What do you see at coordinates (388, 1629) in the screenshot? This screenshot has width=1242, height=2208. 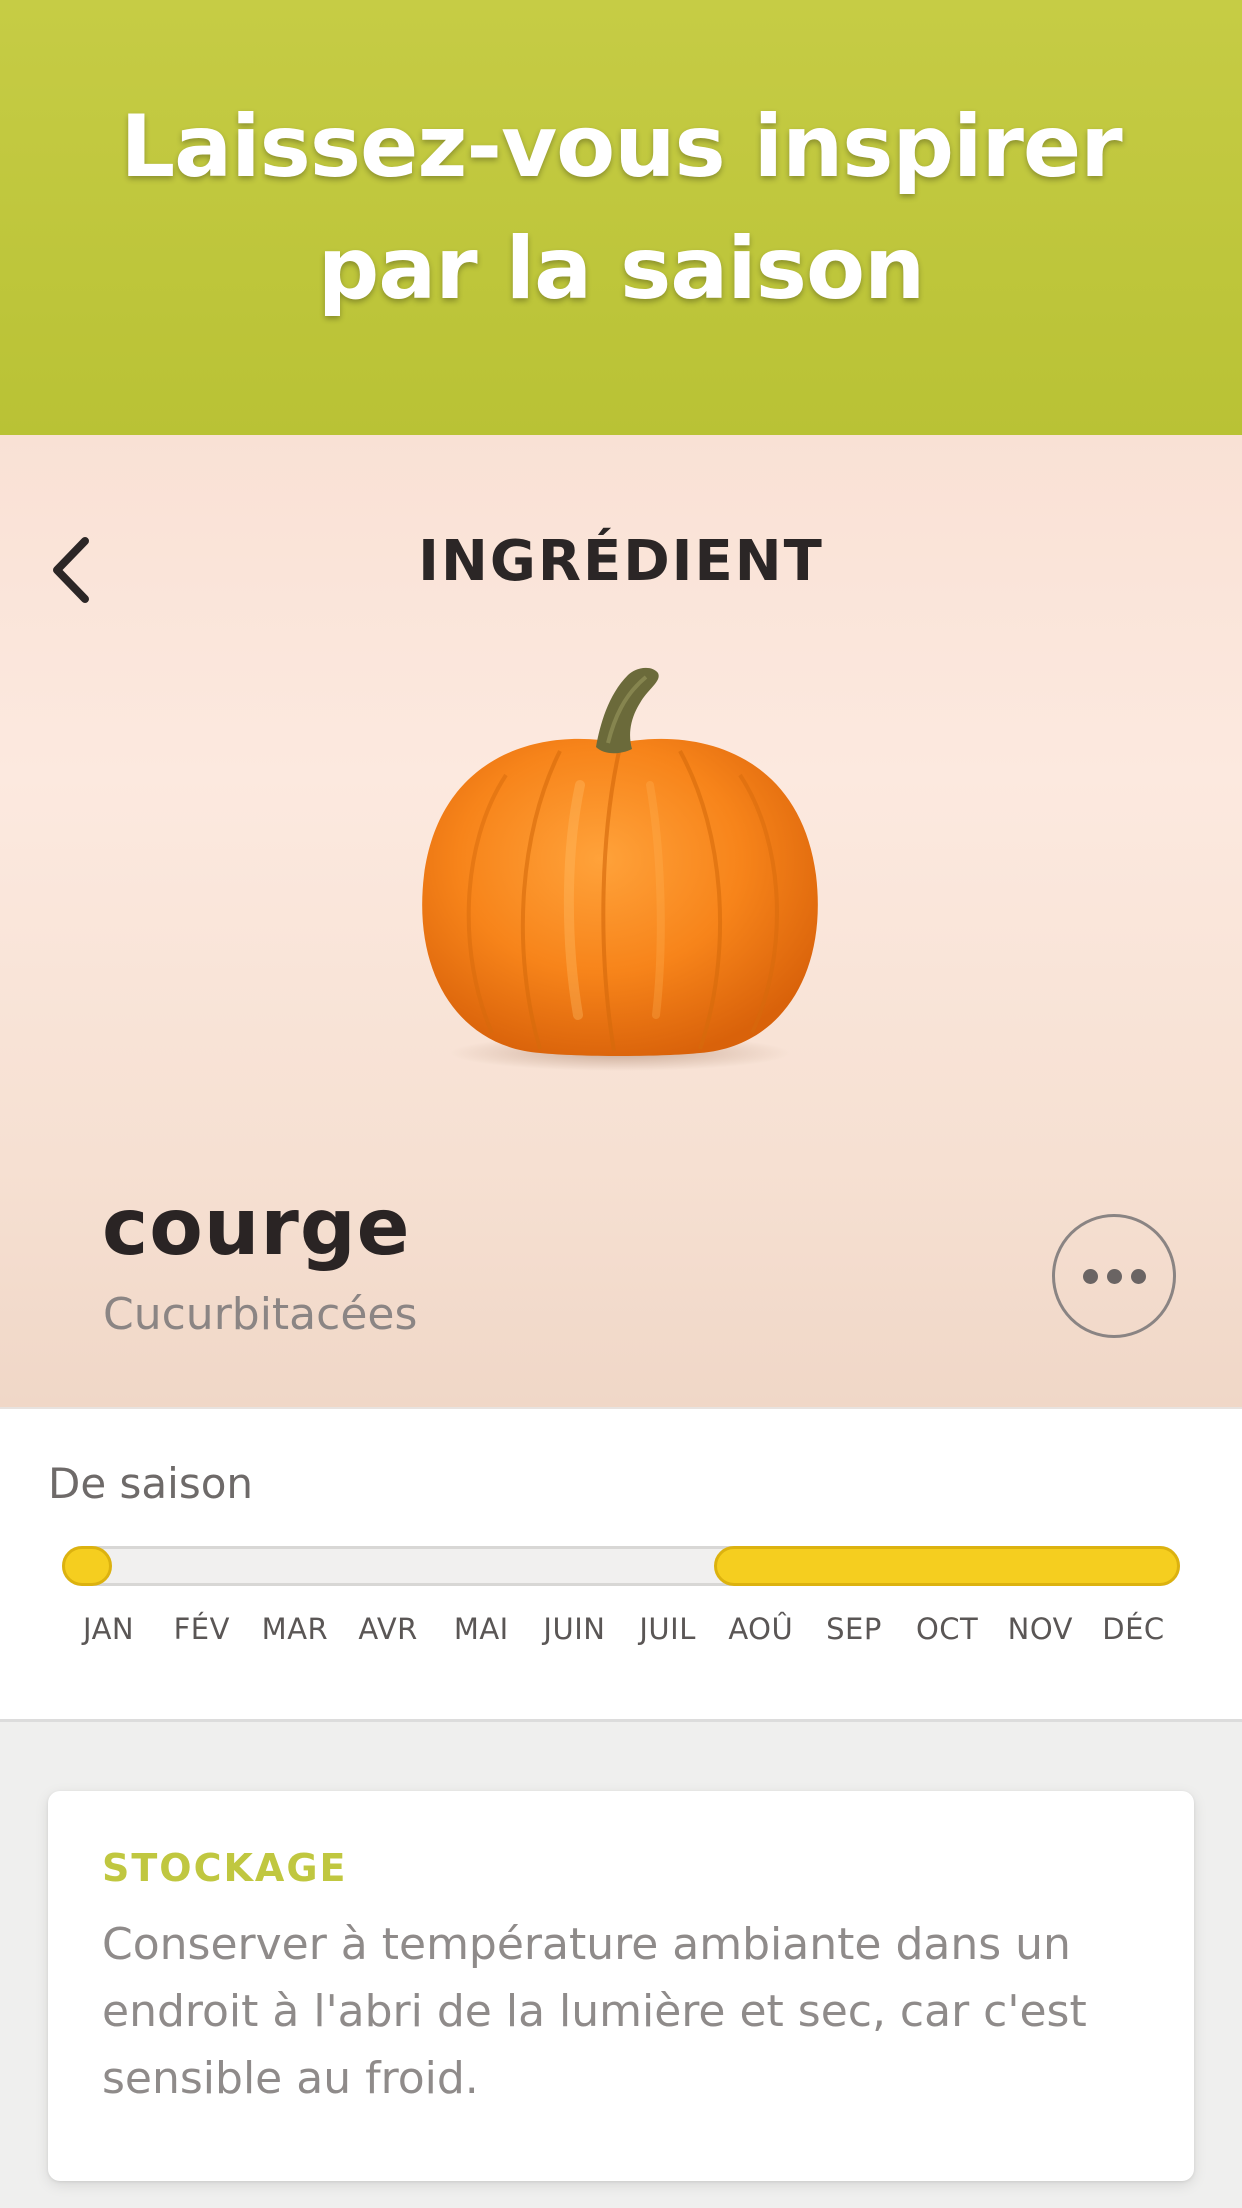 I see `month-label: AVR` at bounding box center [388, 1629].